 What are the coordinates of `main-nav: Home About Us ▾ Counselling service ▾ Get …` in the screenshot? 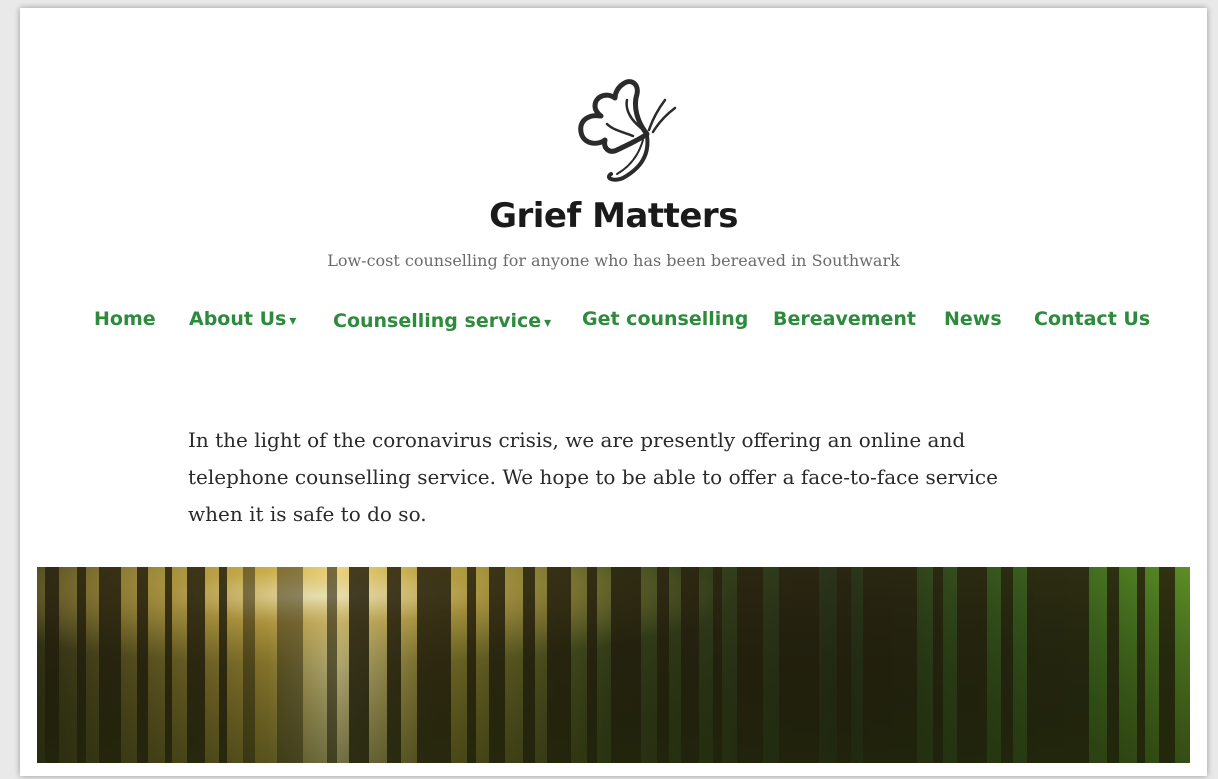 It's located at (613, 324).